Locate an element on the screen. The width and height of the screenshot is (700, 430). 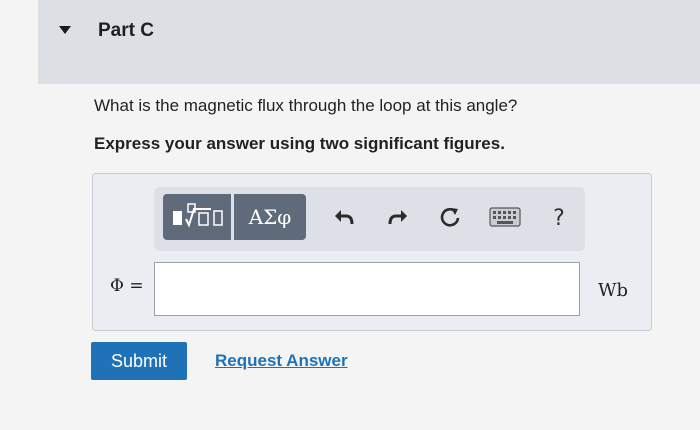
redo-button is located at coordinates (398, 217).